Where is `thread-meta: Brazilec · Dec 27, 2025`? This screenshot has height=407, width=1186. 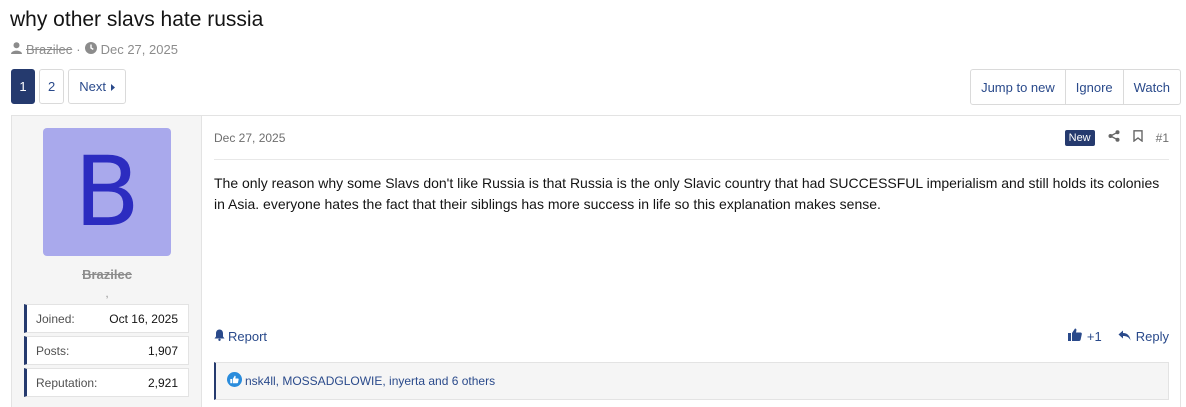
thread-meta: Brazilec · Dec 27, 2025 is located at coordinates (94, 49).